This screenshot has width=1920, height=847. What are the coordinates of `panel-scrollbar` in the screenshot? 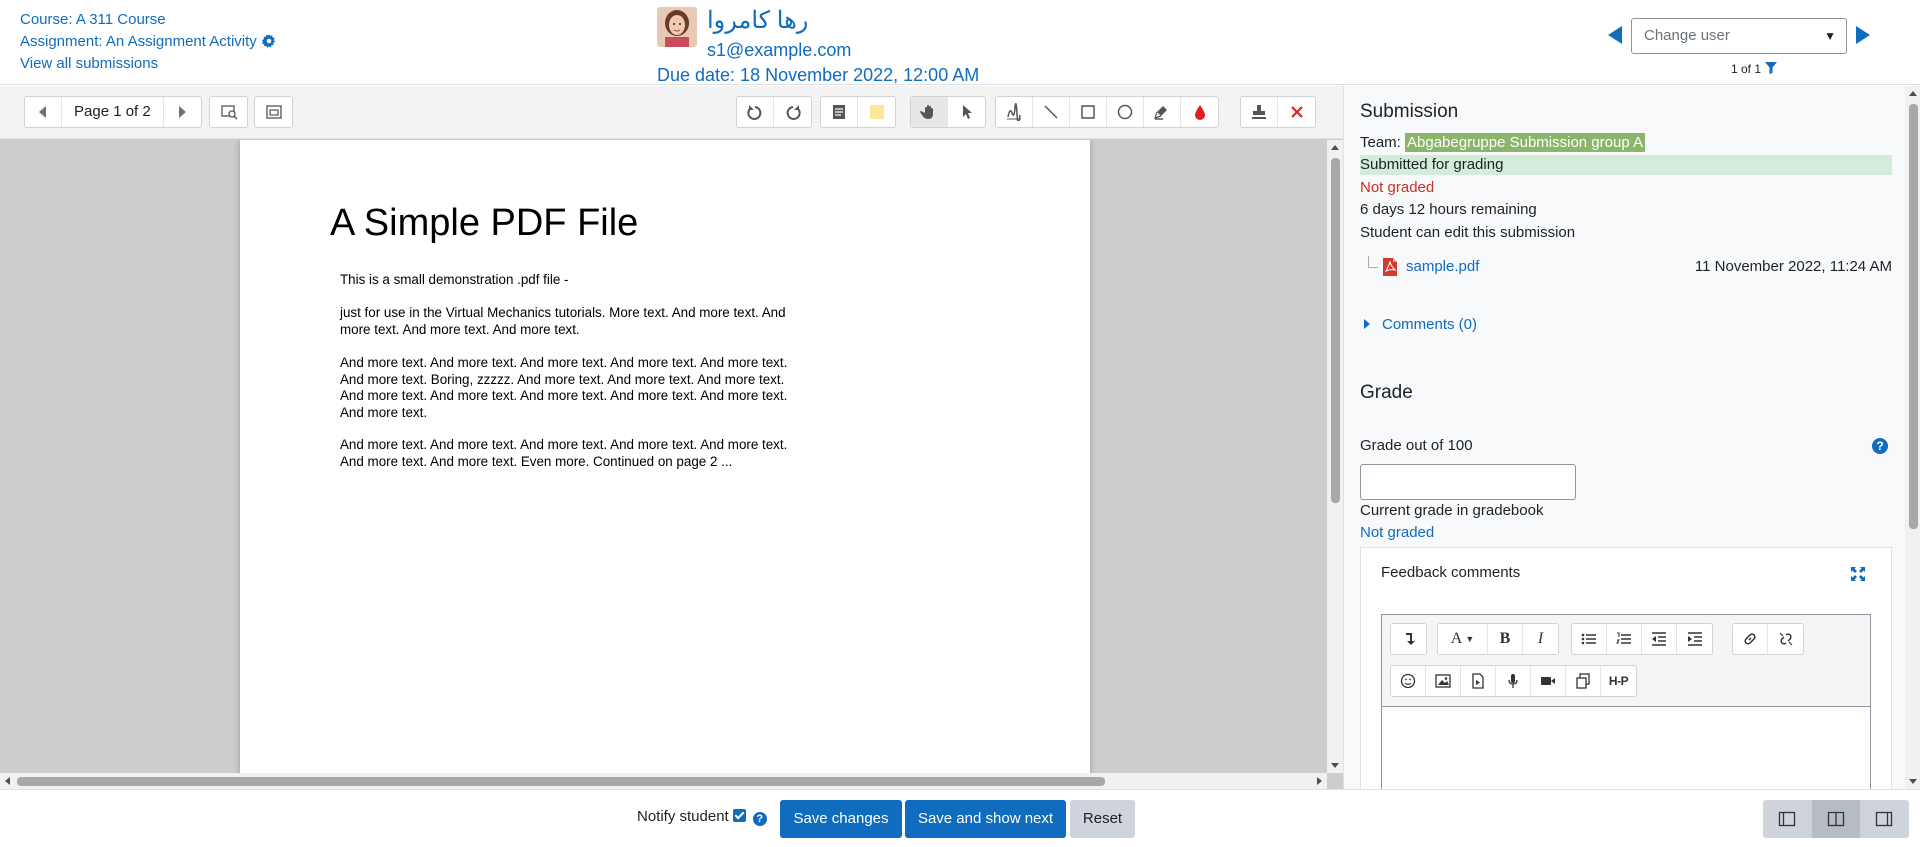 It's located at (1912, 437).